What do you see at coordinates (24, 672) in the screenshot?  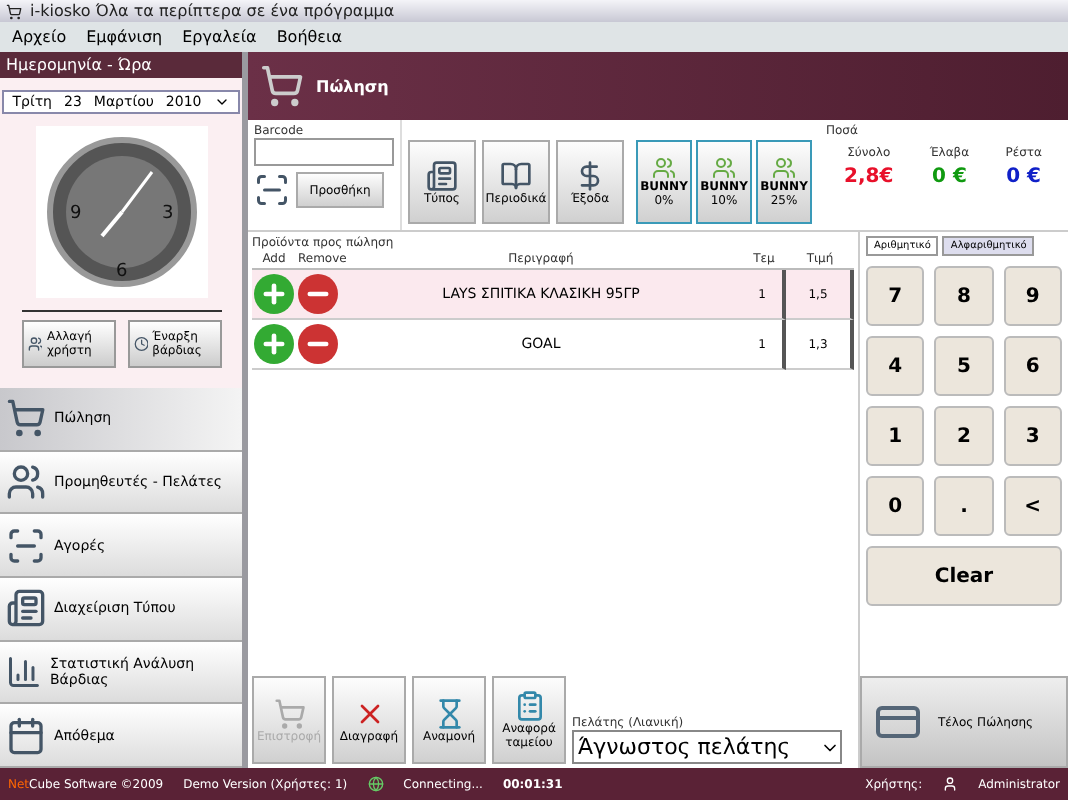 I see `bar-chart-icon` at bounding box center [24, 672].